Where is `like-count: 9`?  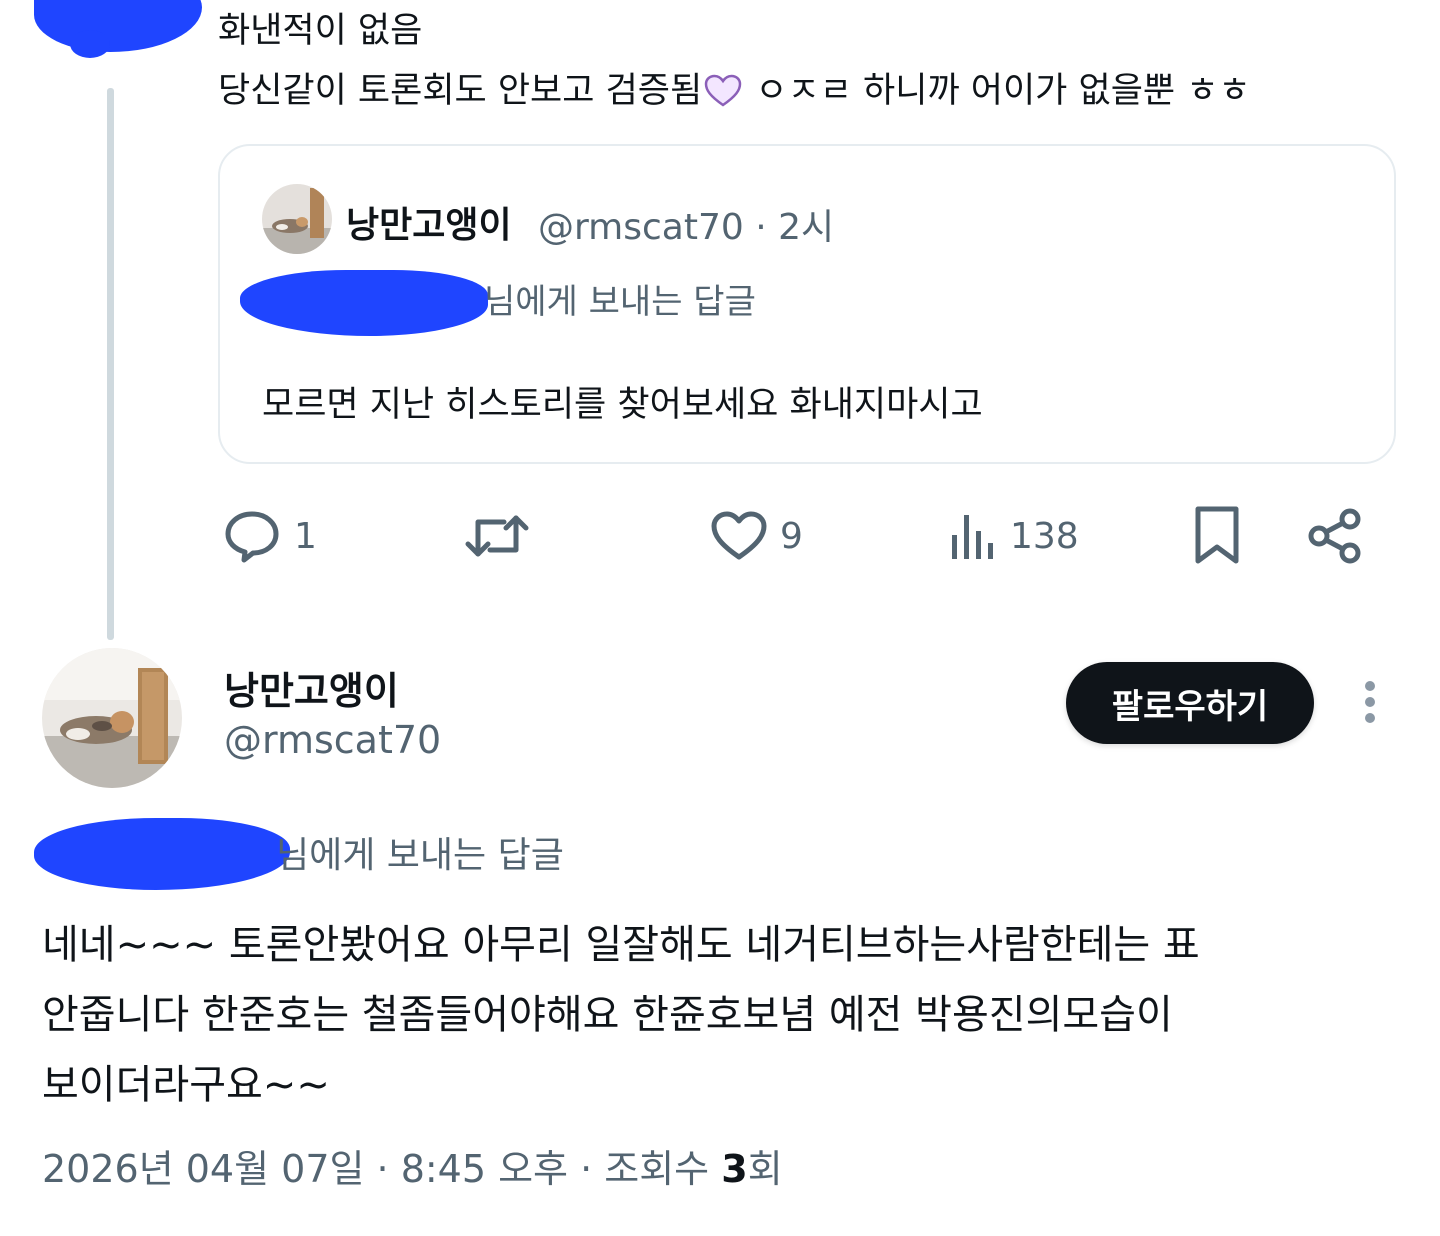
like-count: 9 is located at coordinates (791, 536).